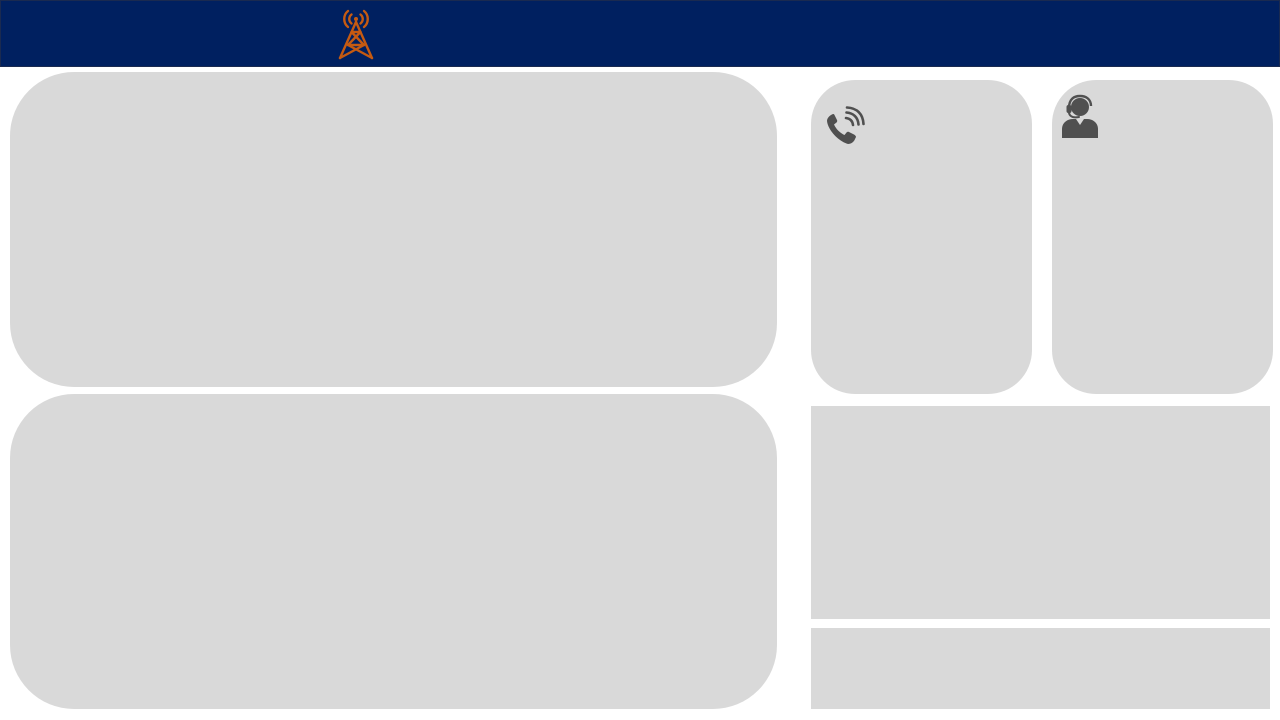 The image size is (1280, 720). What do you see at coordinates (1040, 512) in the screenshot?
I see `detail-panel-middle` at bounding box center [1040, 512].